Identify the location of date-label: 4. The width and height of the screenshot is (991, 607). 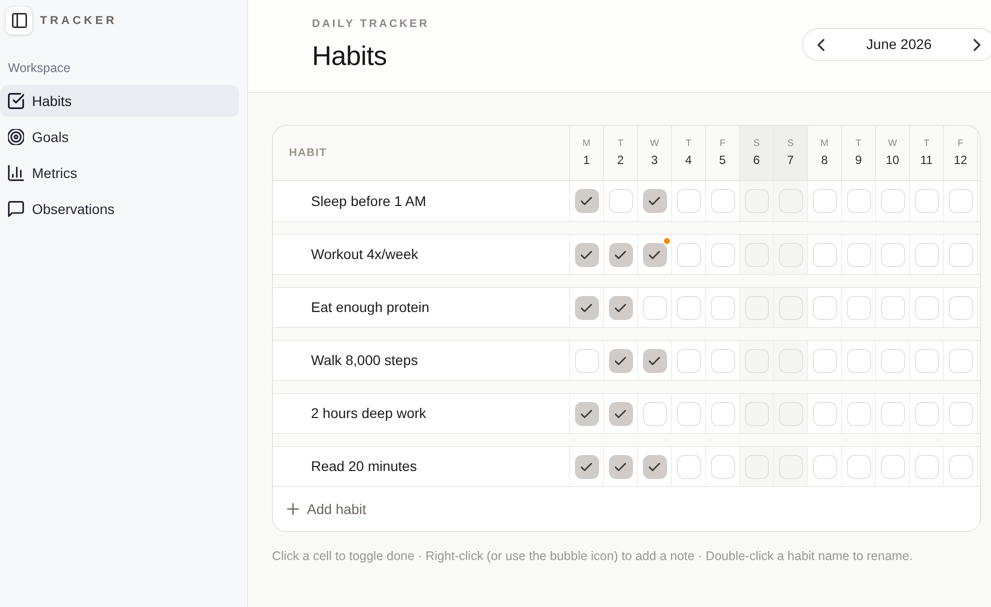
(688, 160).